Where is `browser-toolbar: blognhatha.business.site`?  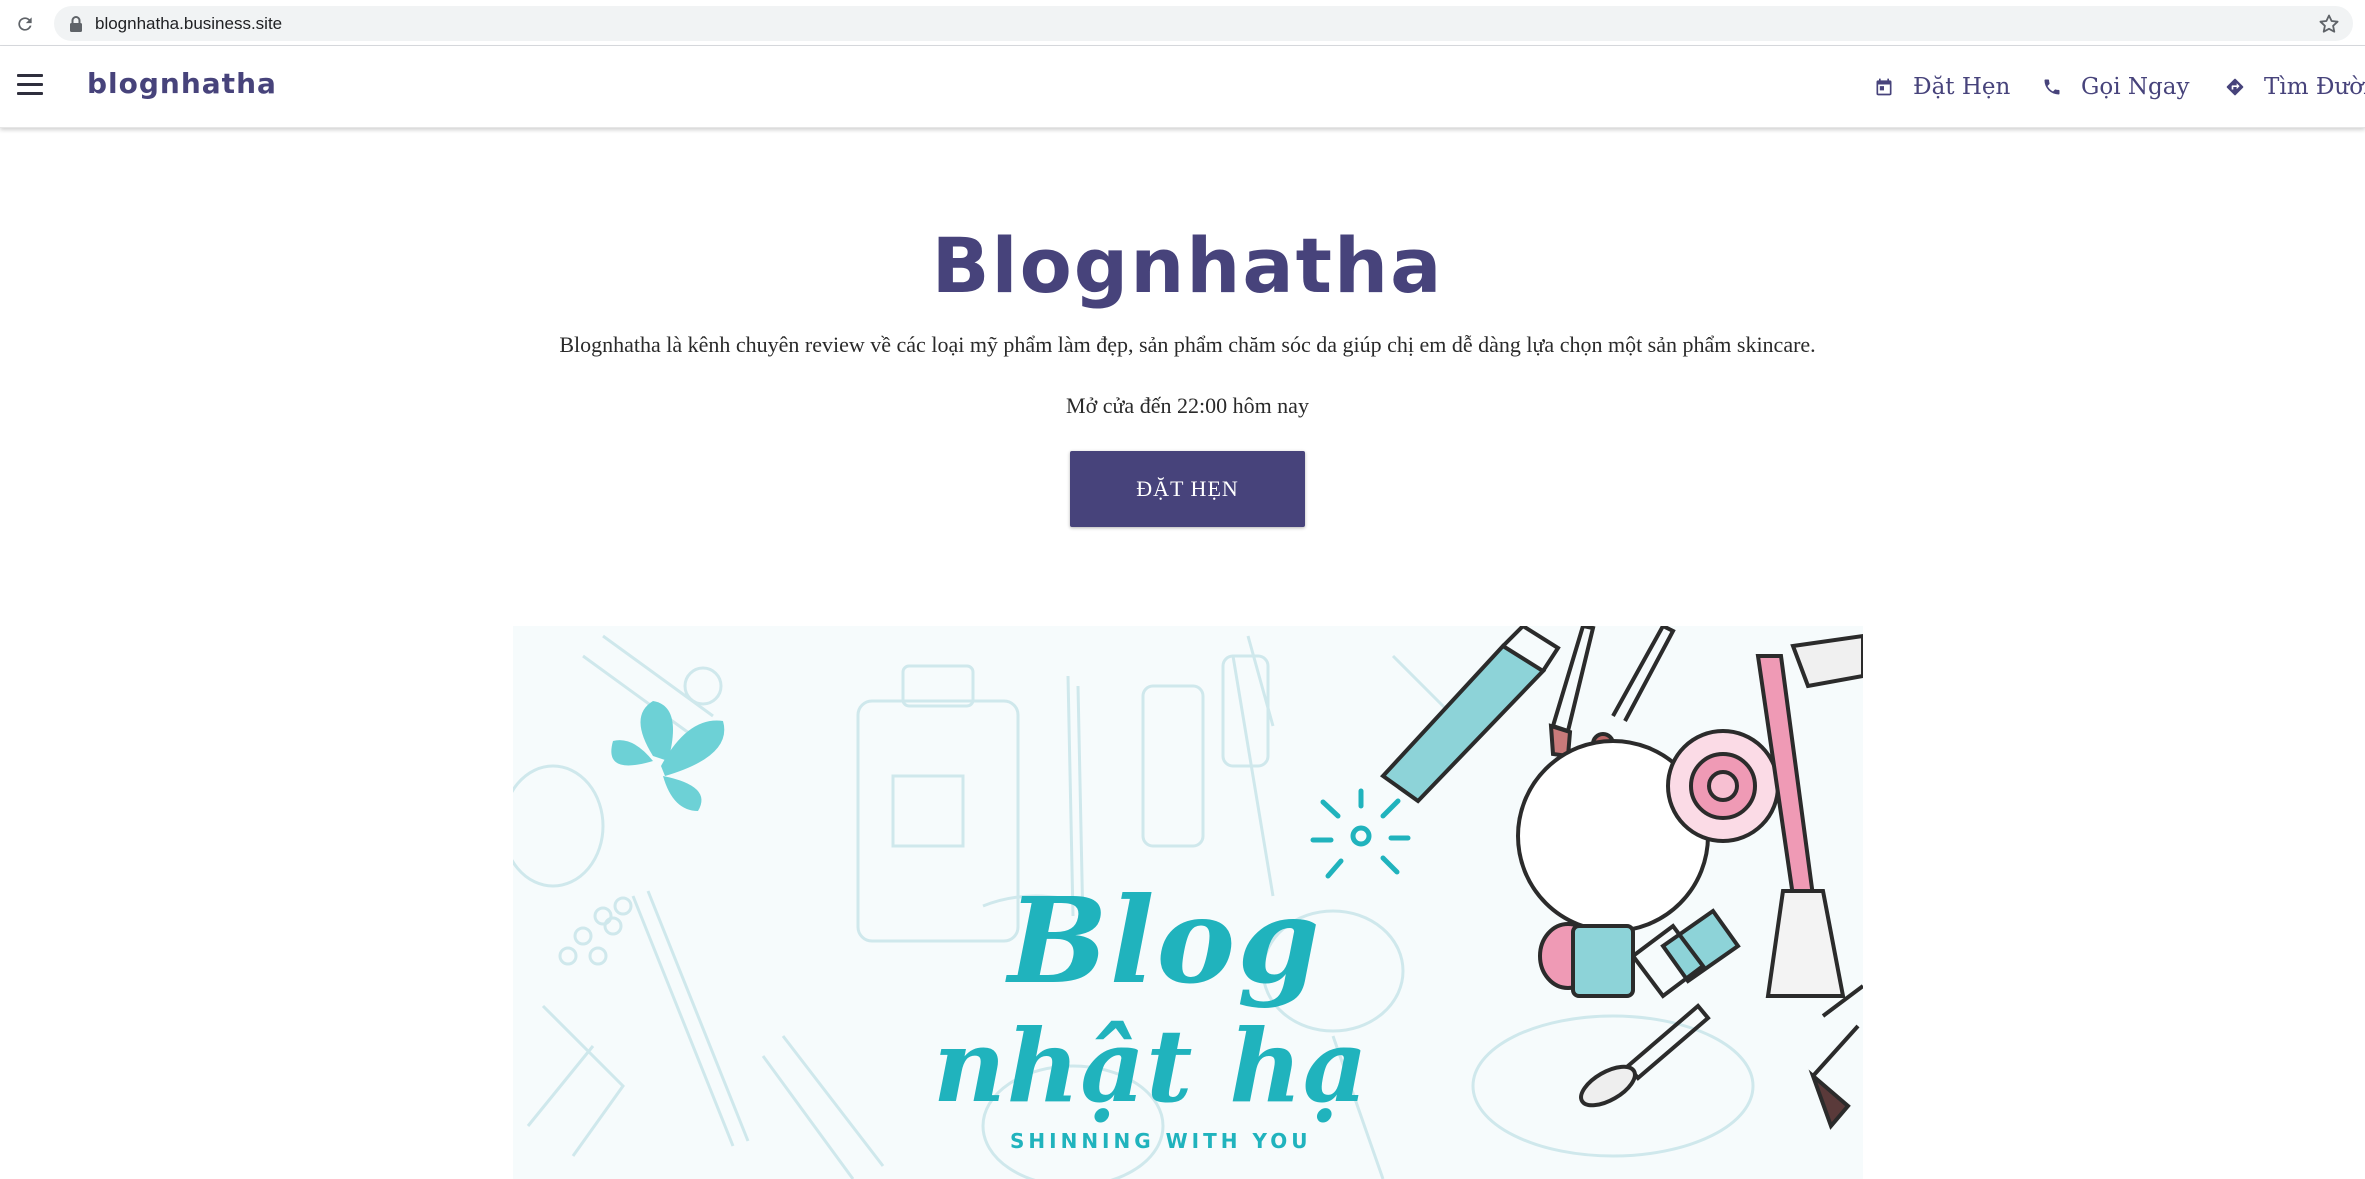
browser-toolbar: blognhatha.business.site is located at coordinates (1182, 23).